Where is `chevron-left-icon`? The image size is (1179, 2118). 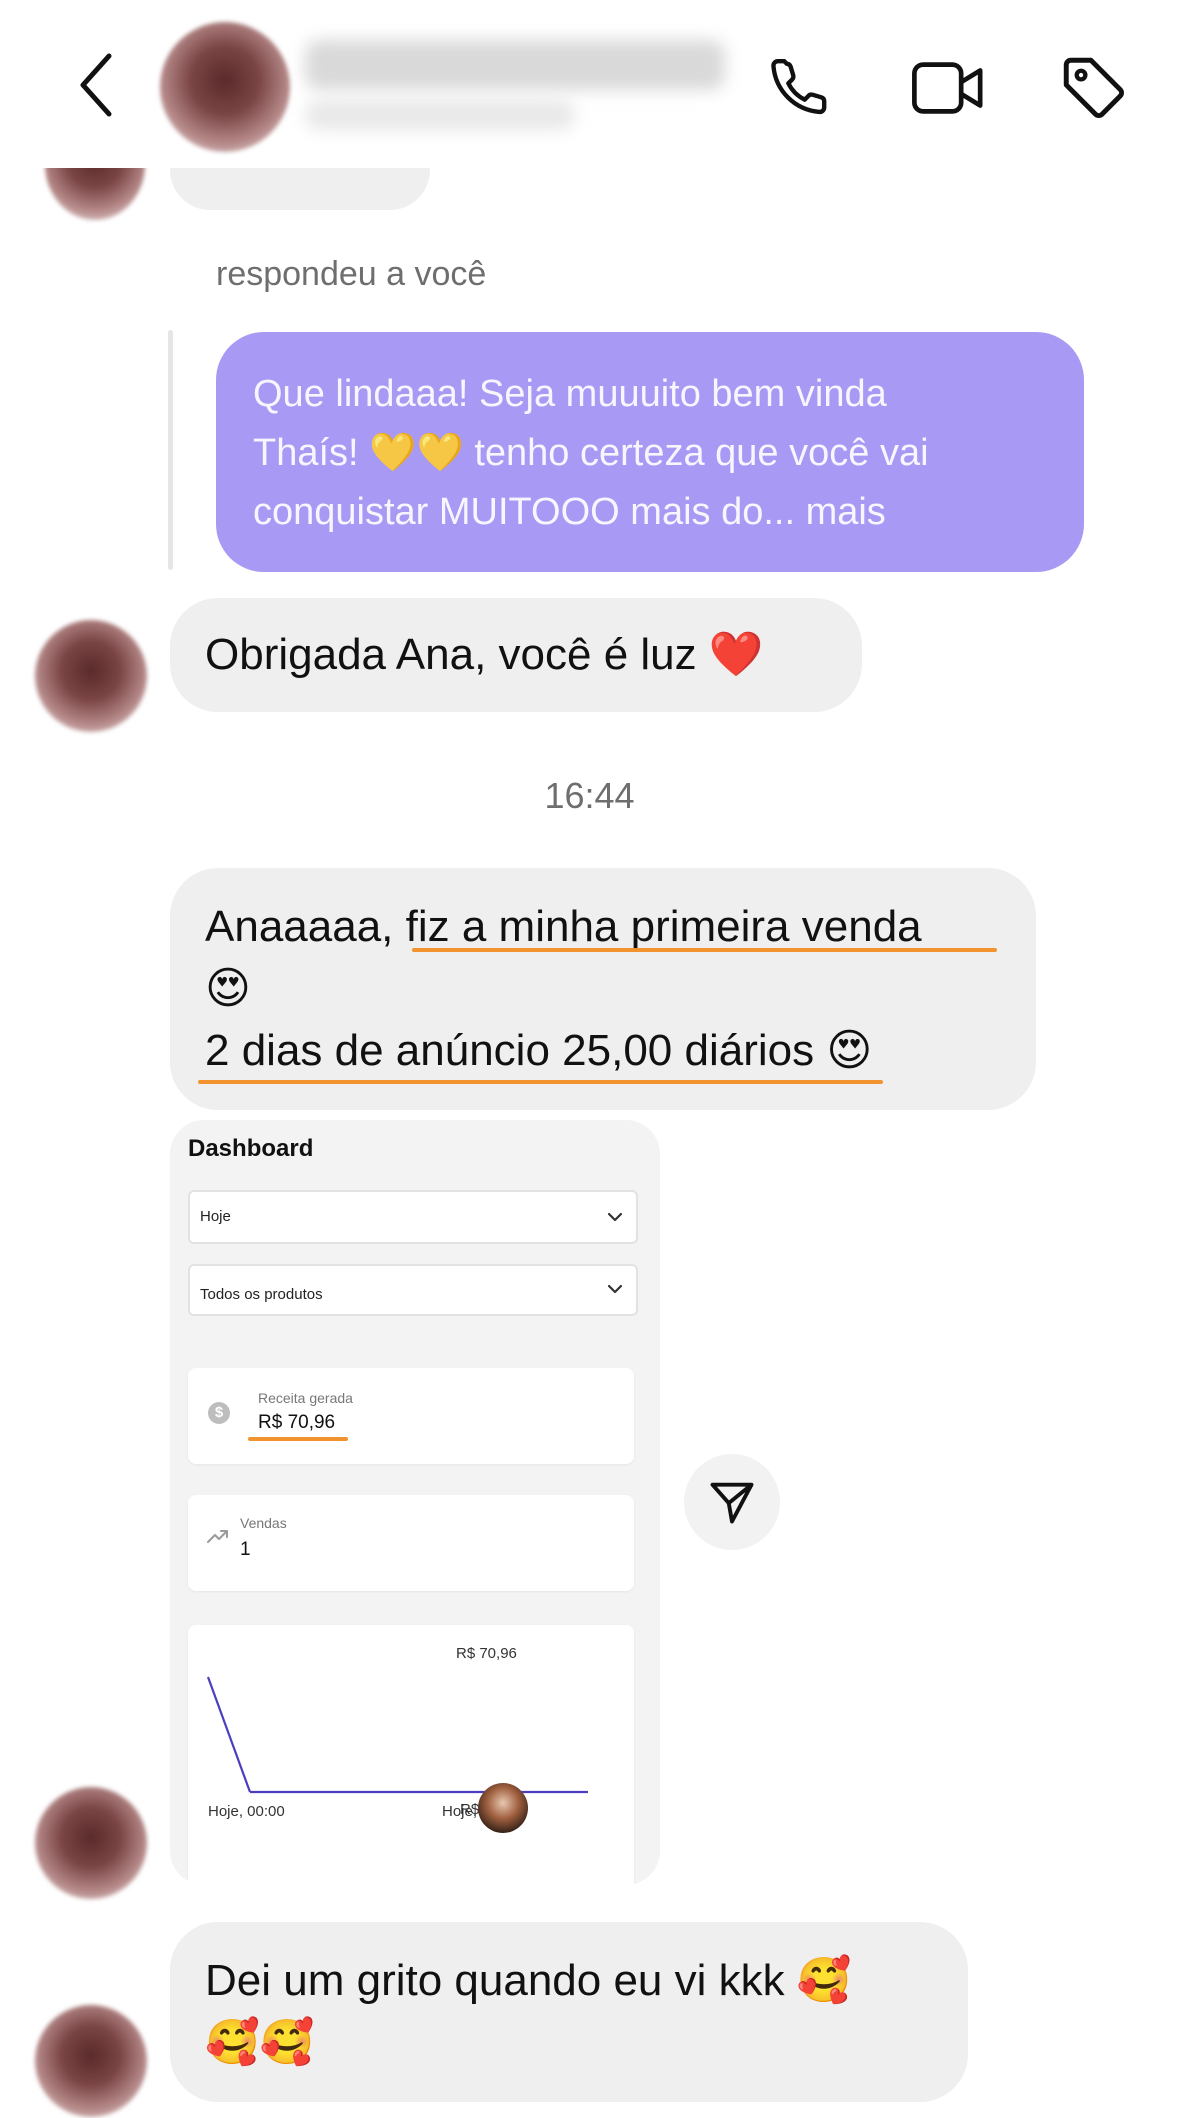
chevron-left-icon is located at coordinates (96, 85).